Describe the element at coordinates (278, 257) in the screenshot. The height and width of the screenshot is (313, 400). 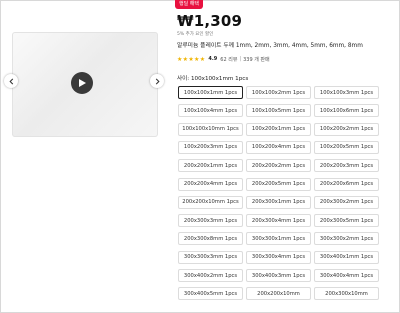
I see `option-chip: 300x300x4mm 1pcs` at that location.